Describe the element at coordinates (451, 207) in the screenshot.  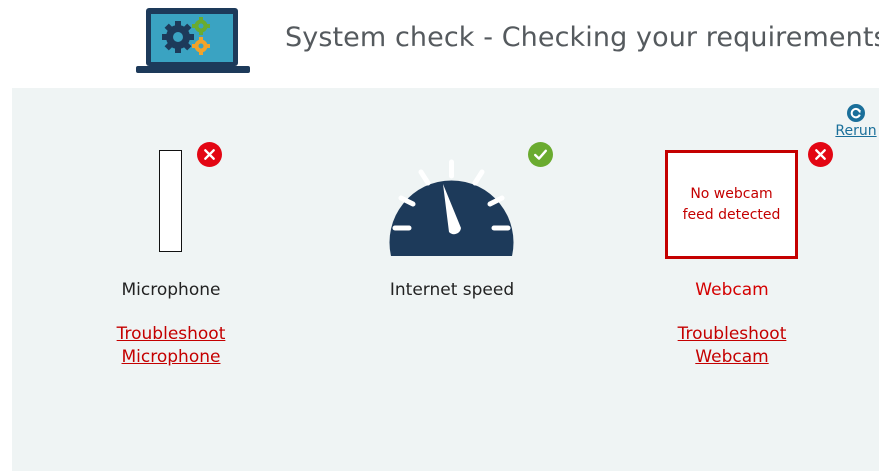
I see `speedometer-icon` at that location.